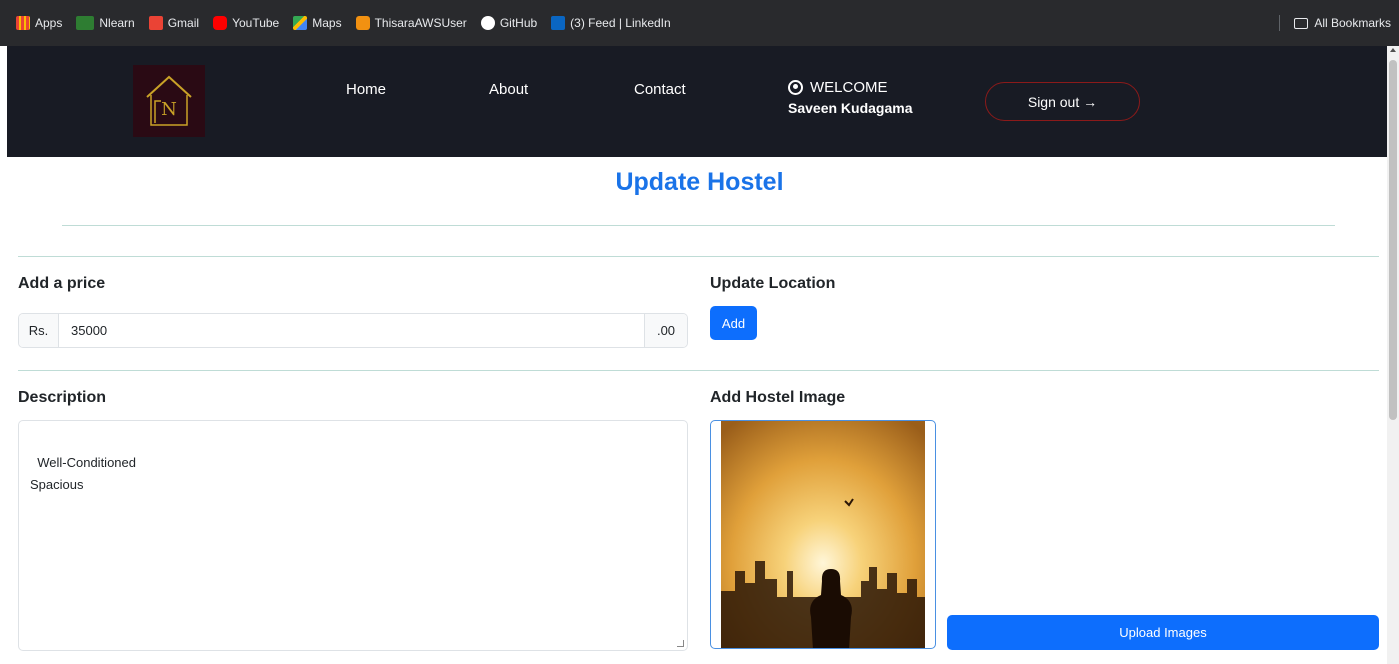 The width and height of the screenshot is (1399, 664). I want to click on hostel-photo, so click(823, 534).